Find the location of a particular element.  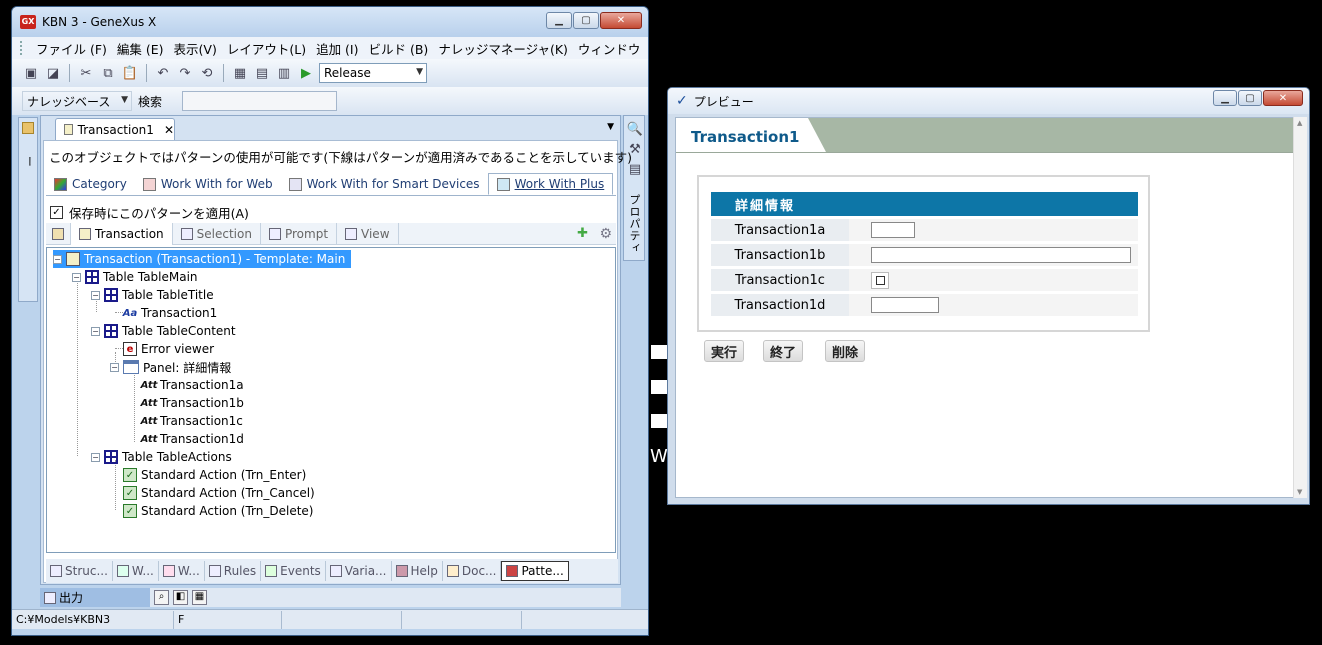

tab-work-with-smart-devices: Work With for Smart Devices is located at coordinates (384, 184).